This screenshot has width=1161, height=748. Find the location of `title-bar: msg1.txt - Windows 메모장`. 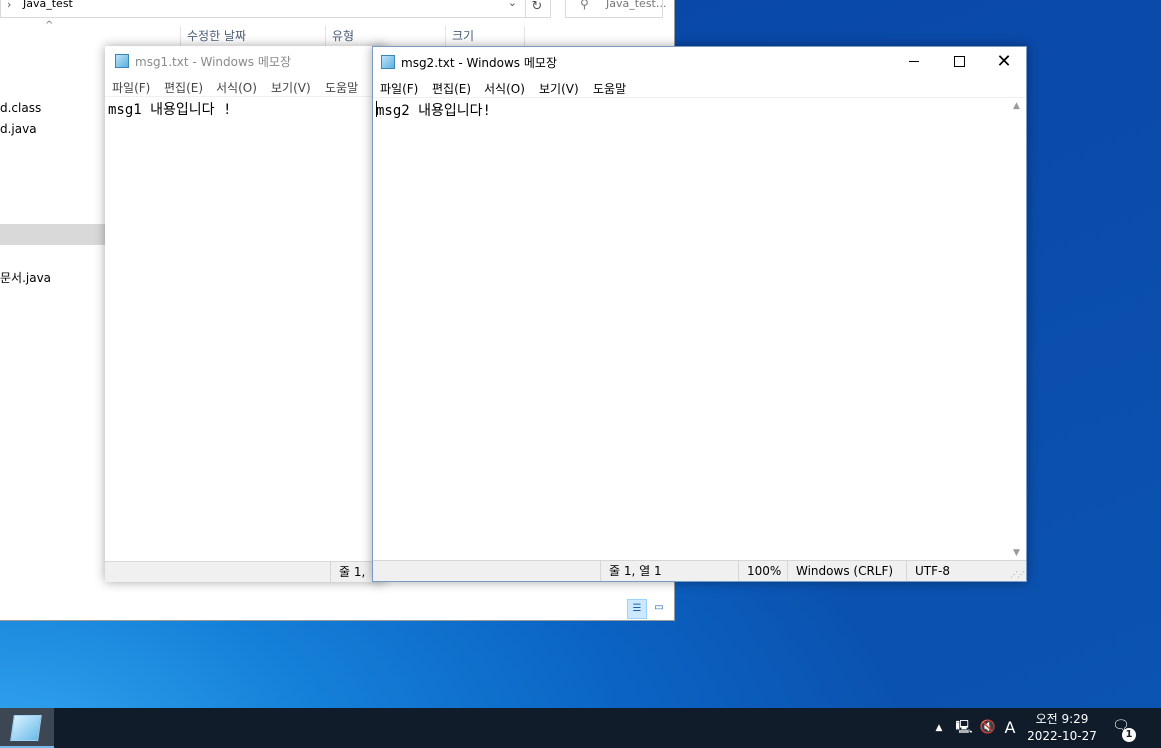

title-bar: msg1.txt - Windows 메모장 is located at coordinates (245, 61).